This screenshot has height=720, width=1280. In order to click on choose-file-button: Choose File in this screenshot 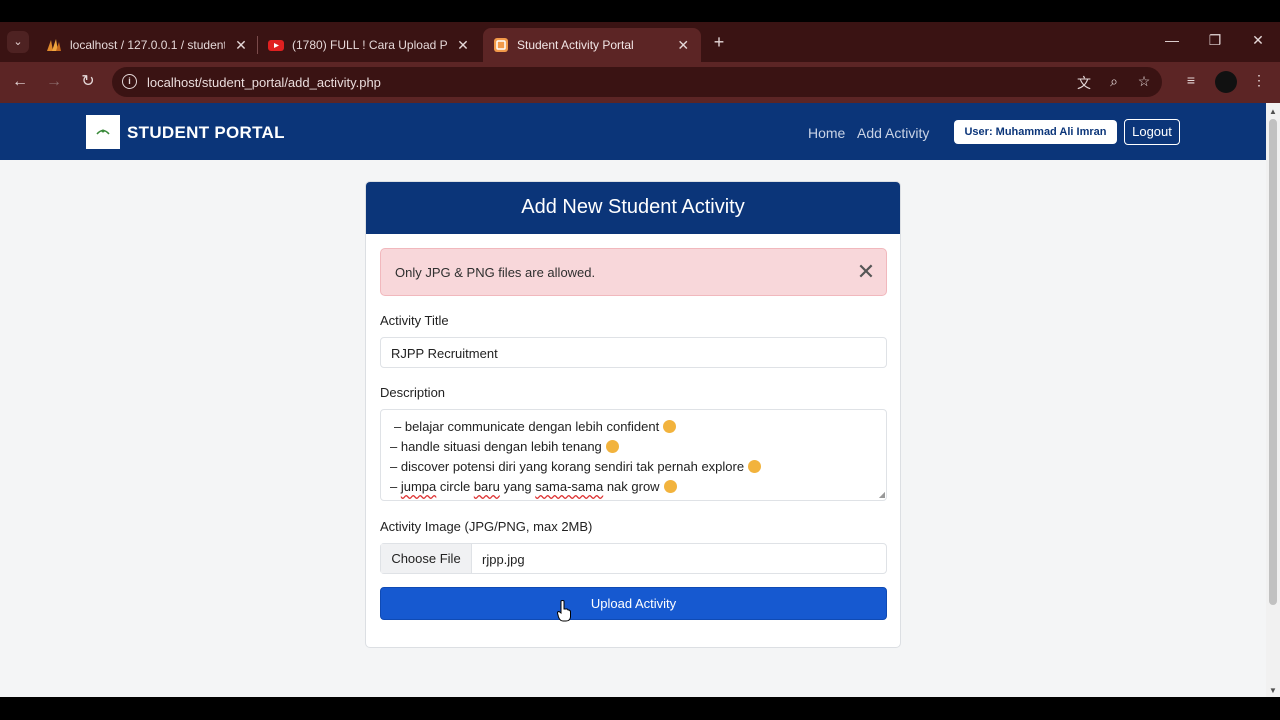, I will do `click(426, 558)`.